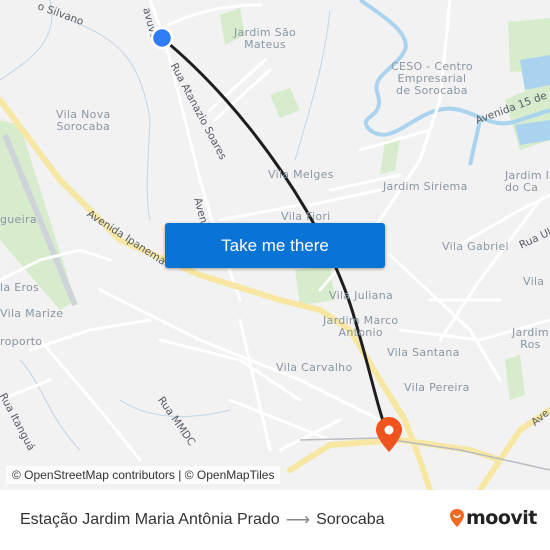 The height and width of the screenshot is (550, 550). What do you see at coordinates (150, 519) in the screenshot?
I see `origin-name: Estação Jardim Maria Antônia Prado` at bounding box center [150, 519].